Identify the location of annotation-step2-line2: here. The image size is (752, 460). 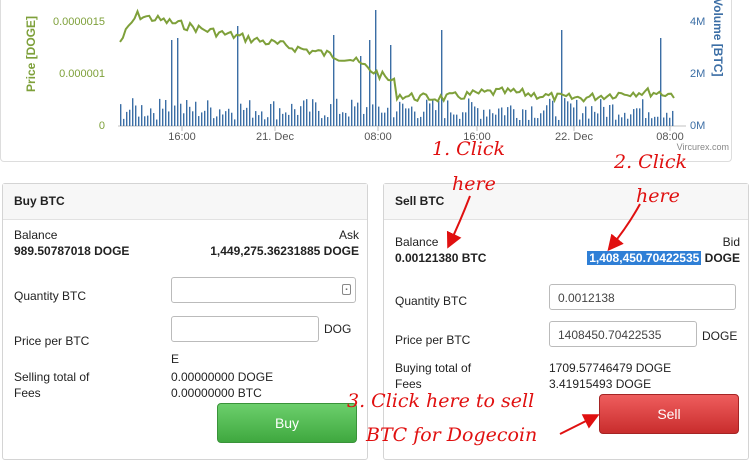
(658, 196).